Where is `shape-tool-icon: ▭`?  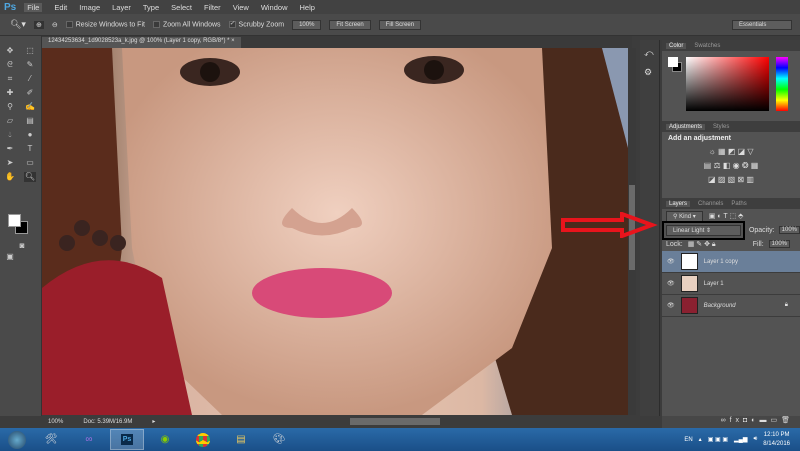
shape-tool-icon: ▭ is located at coordinates (30, 163).